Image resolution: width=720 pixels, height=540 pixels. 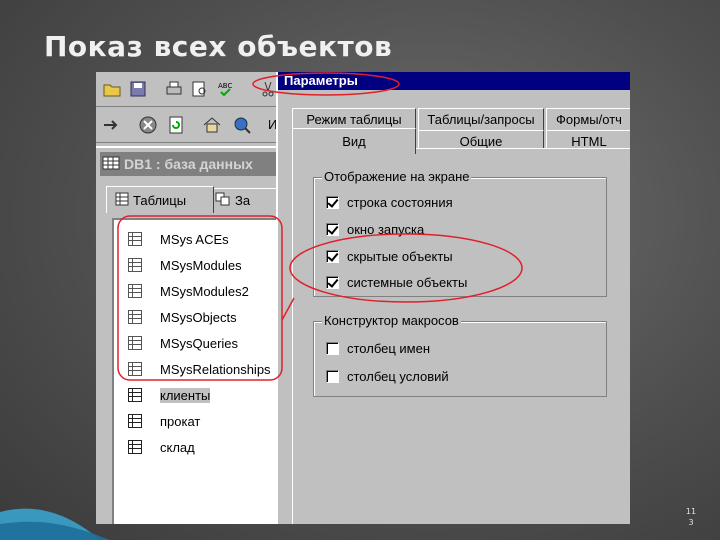 I want to click on group-label: Конструктор макросов, so click(x=391, y=320).